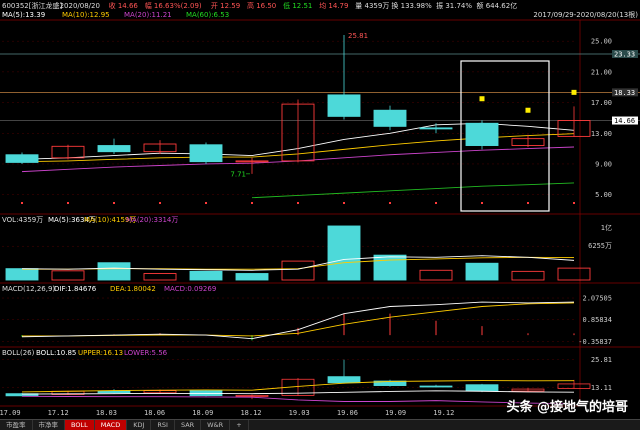 The image size is (640, 430). I want to click on ma5-legend: MA(5):13.39, so click(23, 15).